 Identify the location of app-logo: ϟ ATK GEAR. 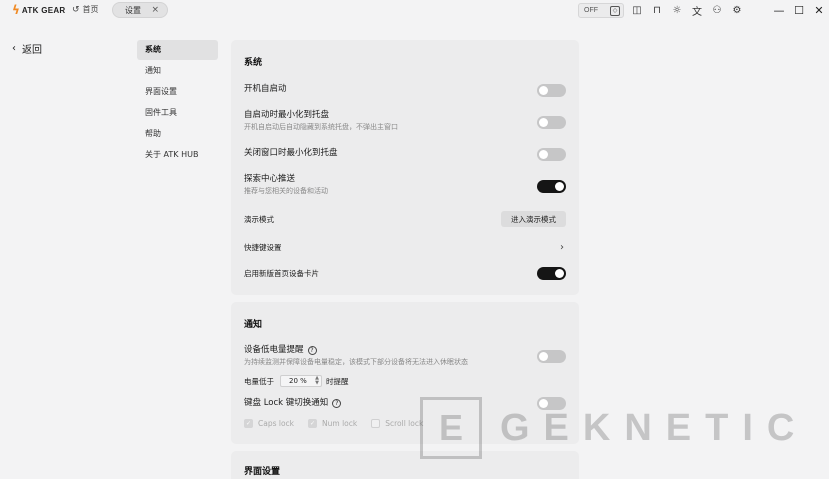
(39, 10).